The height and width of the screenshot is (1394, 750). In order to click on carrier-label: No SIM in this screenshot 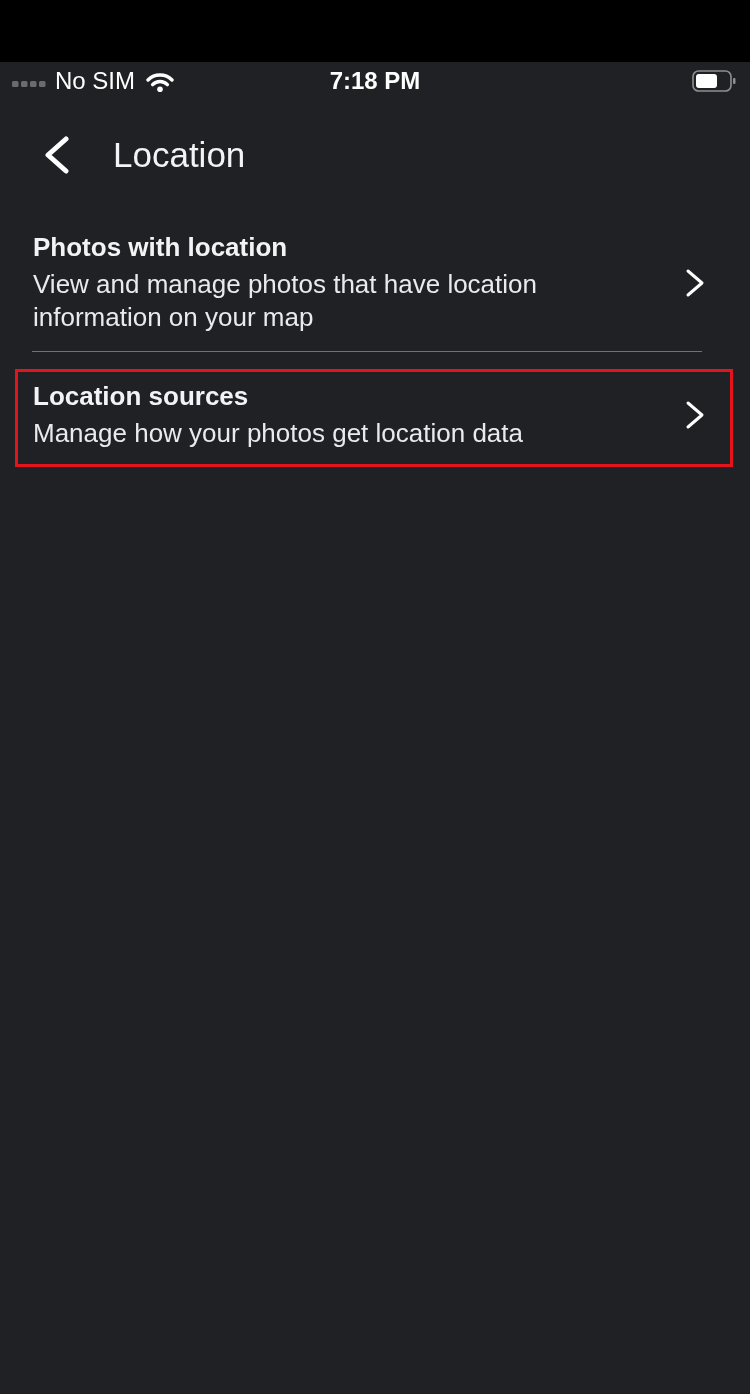, I will do `click(95, 81)`.